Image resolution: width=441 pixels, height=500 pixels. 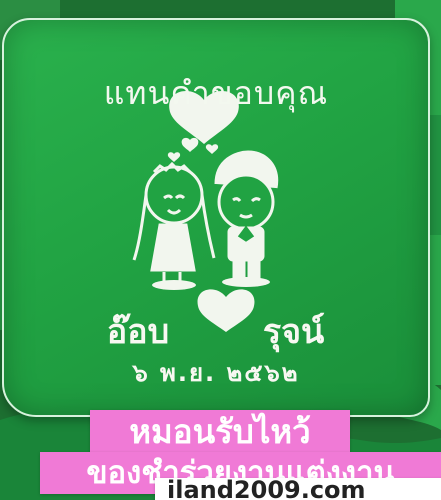 What do you see at coordinates (216, 93) in the screenshot?
I see `thank-you-text: แทนคำขอบคุณ` at bounding box center [216, 93].